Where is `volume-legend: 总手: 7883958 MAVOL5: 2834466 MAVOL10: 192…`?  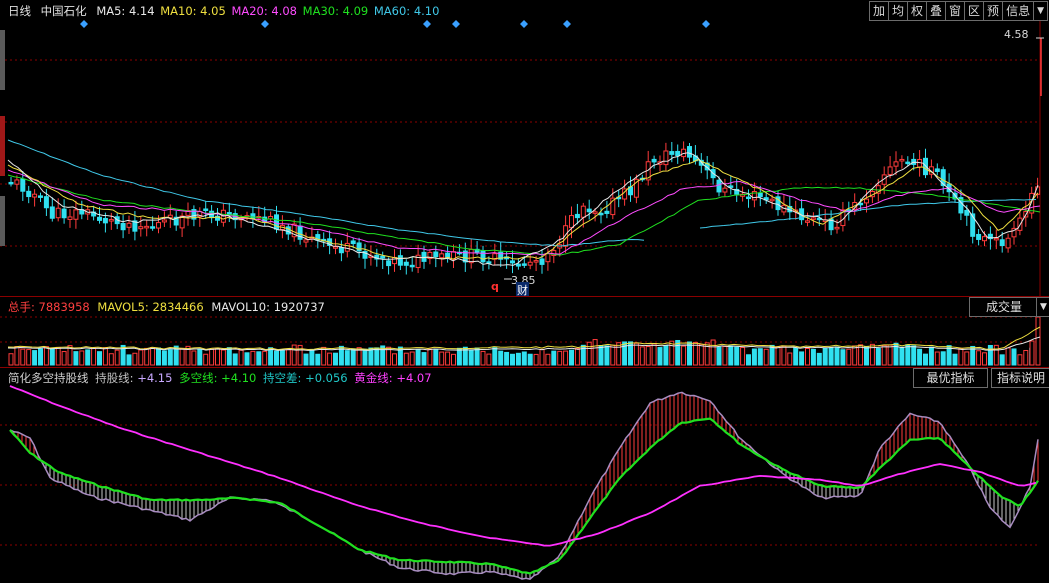 volume-legend: 总手: 7883958 MAVOL5: 2834466 MAVOL10: 192… is located at coordinates (168, 307).